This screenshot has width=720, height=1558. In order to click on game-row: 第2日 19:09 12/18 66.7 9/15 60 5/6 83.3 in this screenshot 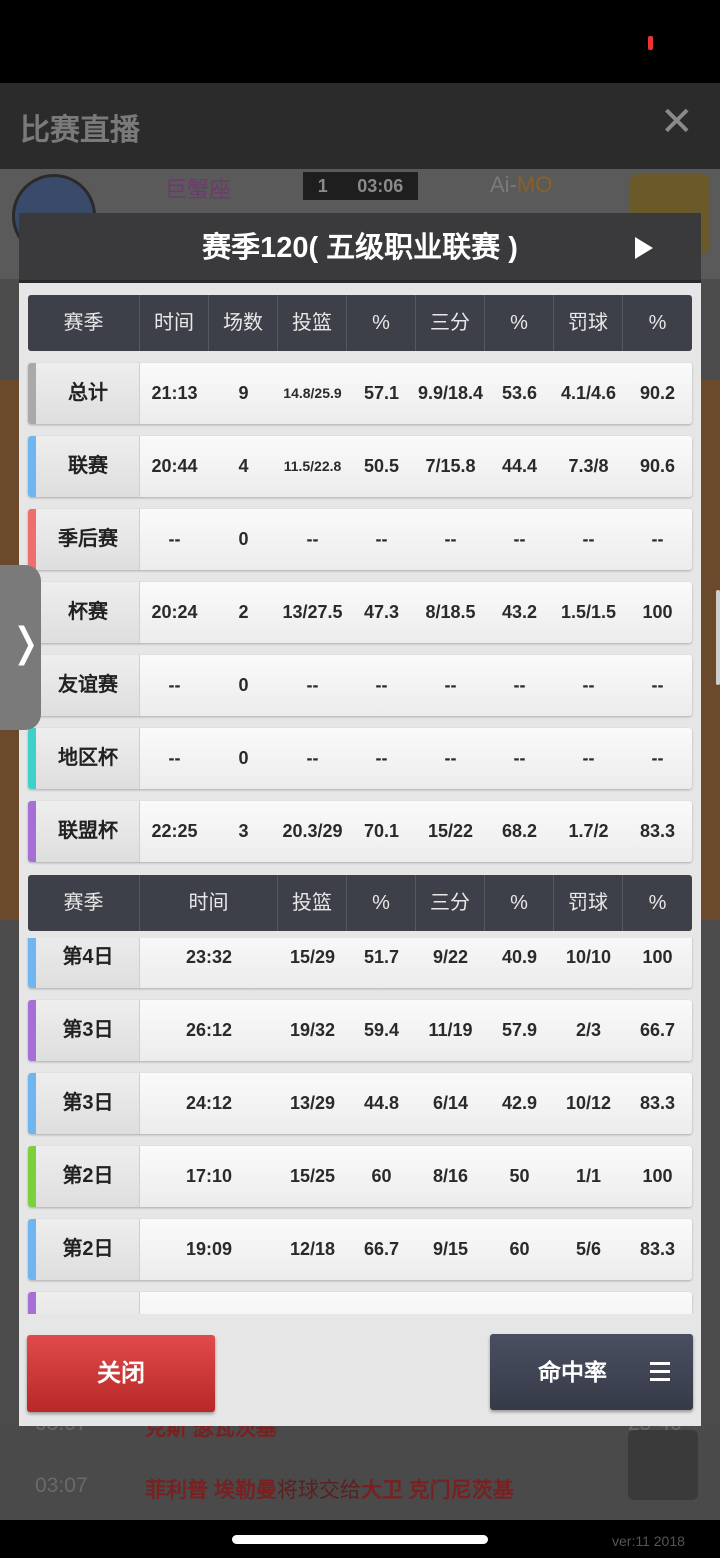, I will do `click(360, 1249)`.